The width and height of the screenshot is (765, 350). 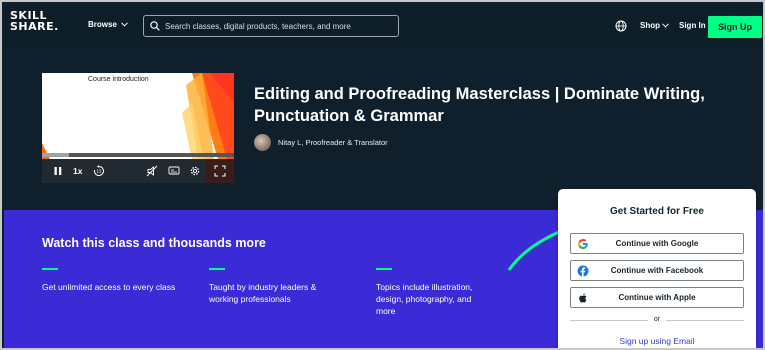 I want to click on author-avatar, so click(x=262, y=142).